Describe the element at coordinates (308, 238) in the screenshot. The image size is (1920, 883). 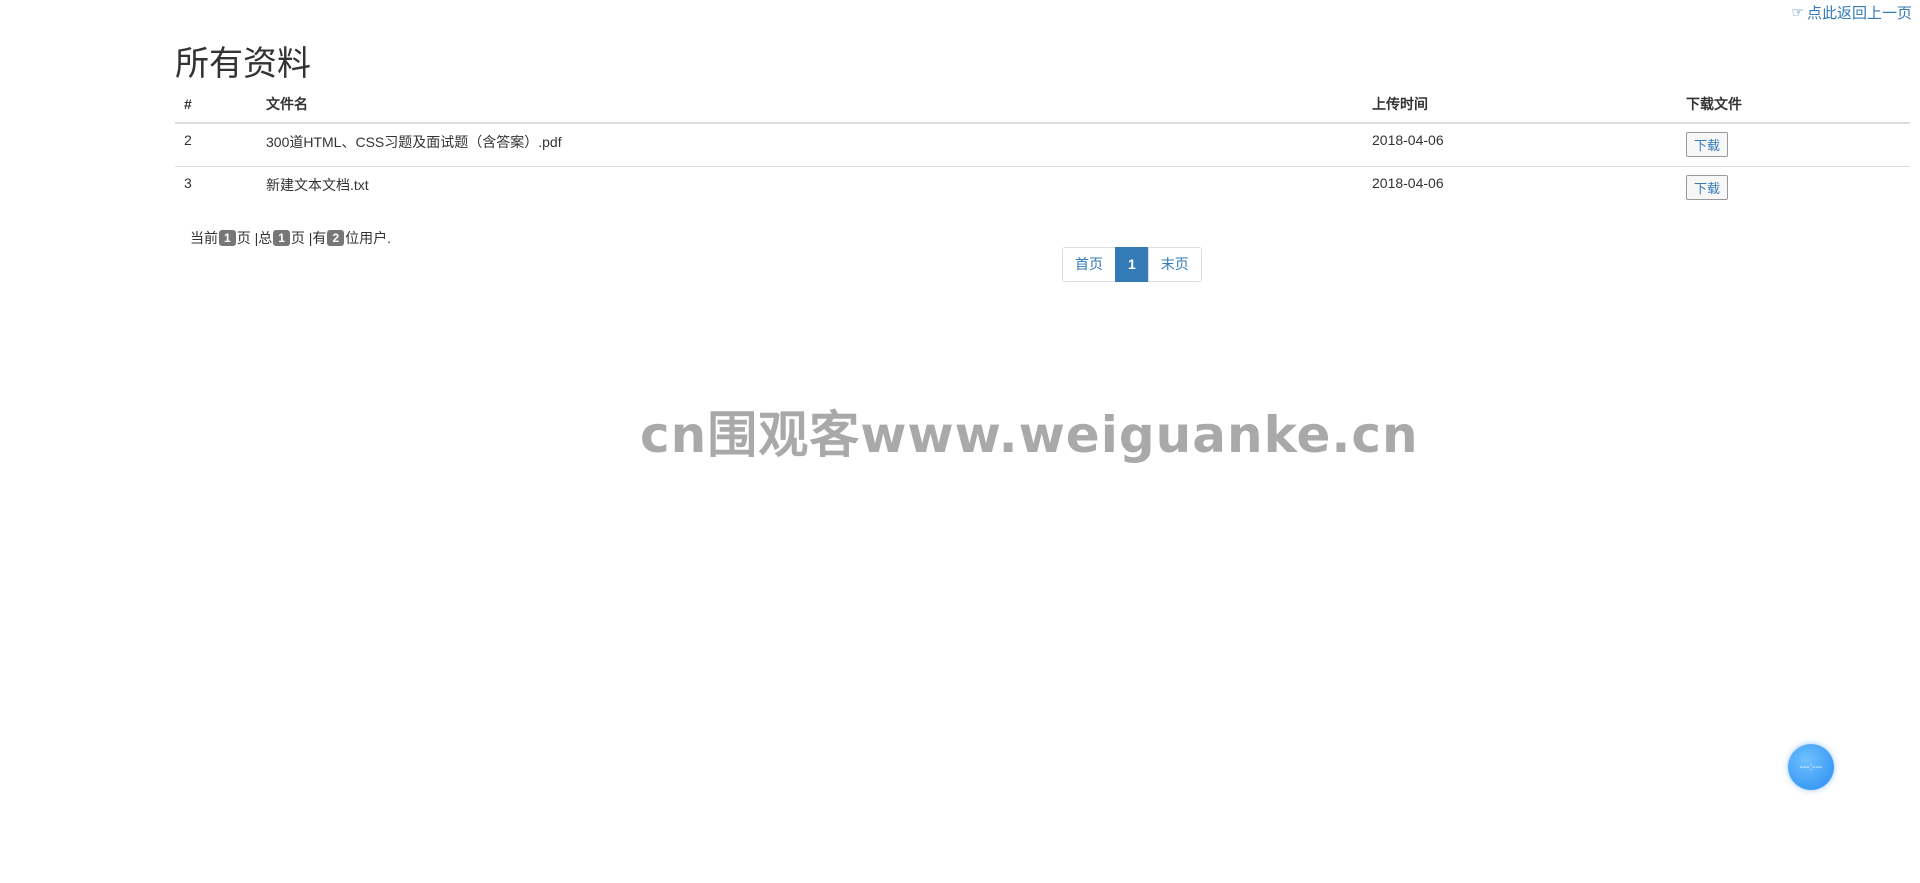
I see `pager-text-users-prefix: 页 |有` at that location.